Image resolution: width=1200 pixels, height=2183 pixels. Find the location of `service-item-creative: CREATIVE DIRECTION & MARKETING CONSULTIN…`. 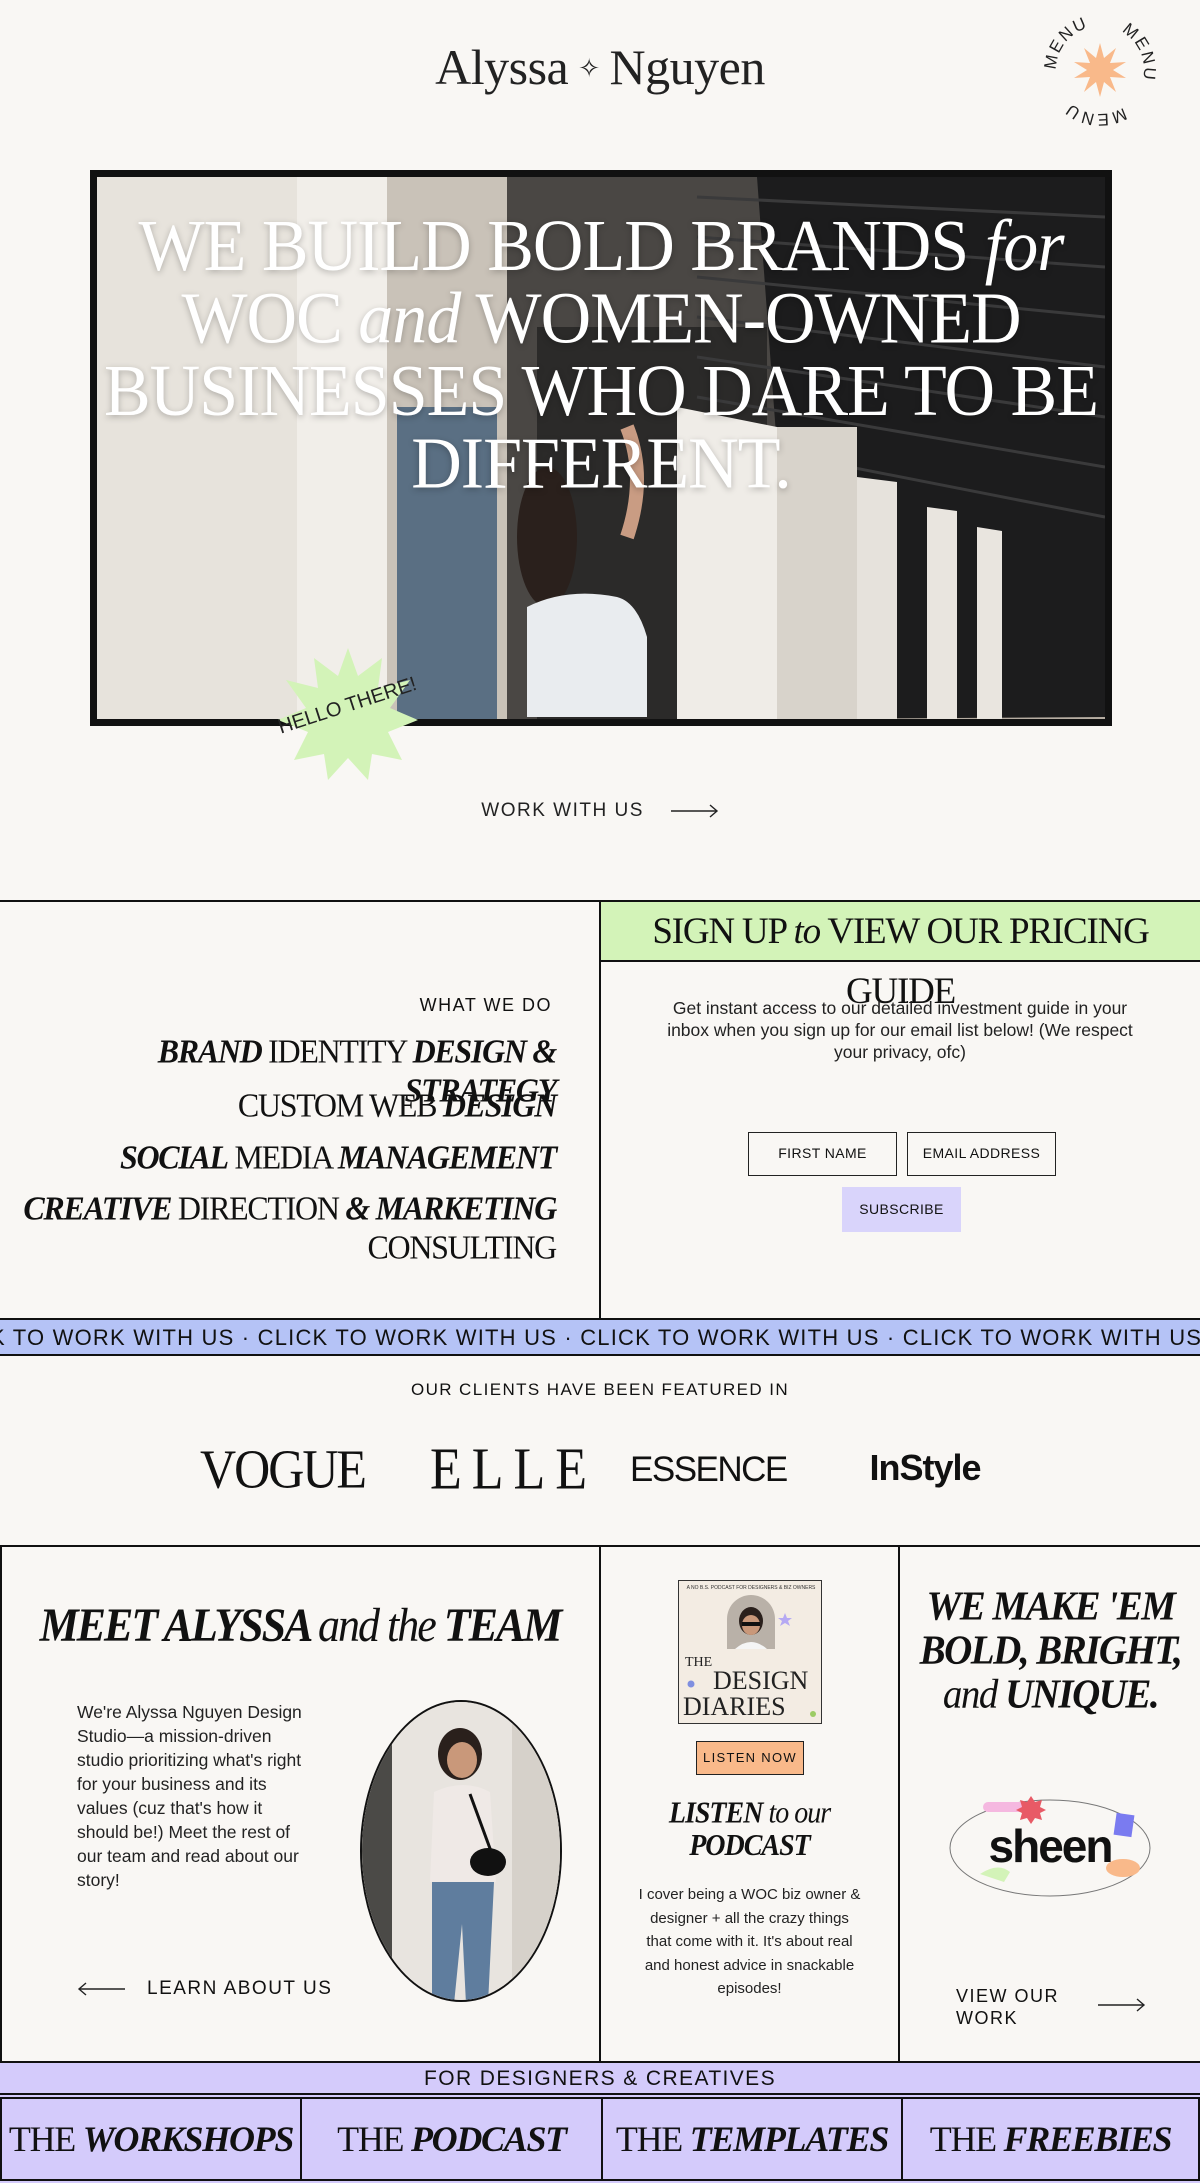

service-item-creative: CREATIVE DIRECTION & MARKETING CONSULTIN… is located at coordinates (290, 1227).